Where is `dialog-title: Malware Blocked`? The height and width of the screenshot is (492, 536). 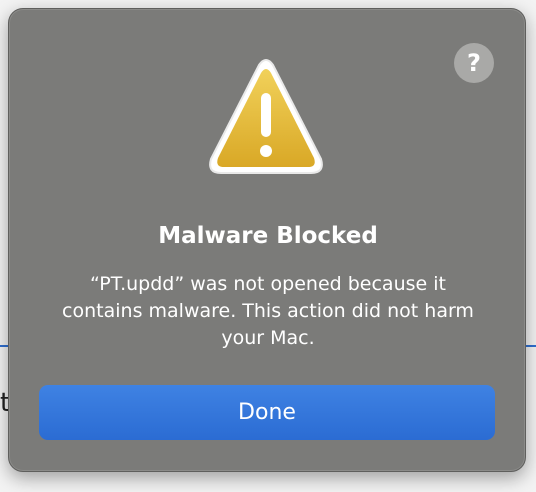
dialog-title: Malware Blocked is located at coordinates (268, 236).